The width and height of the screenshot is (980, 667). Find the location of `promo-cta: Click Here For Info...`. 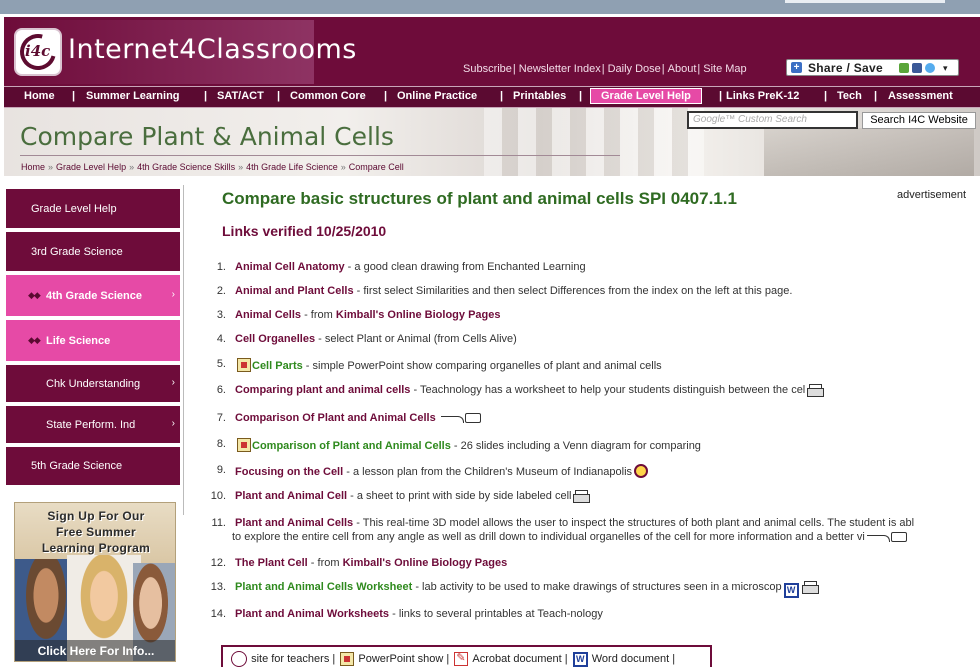

promo-cta: Click Here For Info... is located at coordinates (95, 650).